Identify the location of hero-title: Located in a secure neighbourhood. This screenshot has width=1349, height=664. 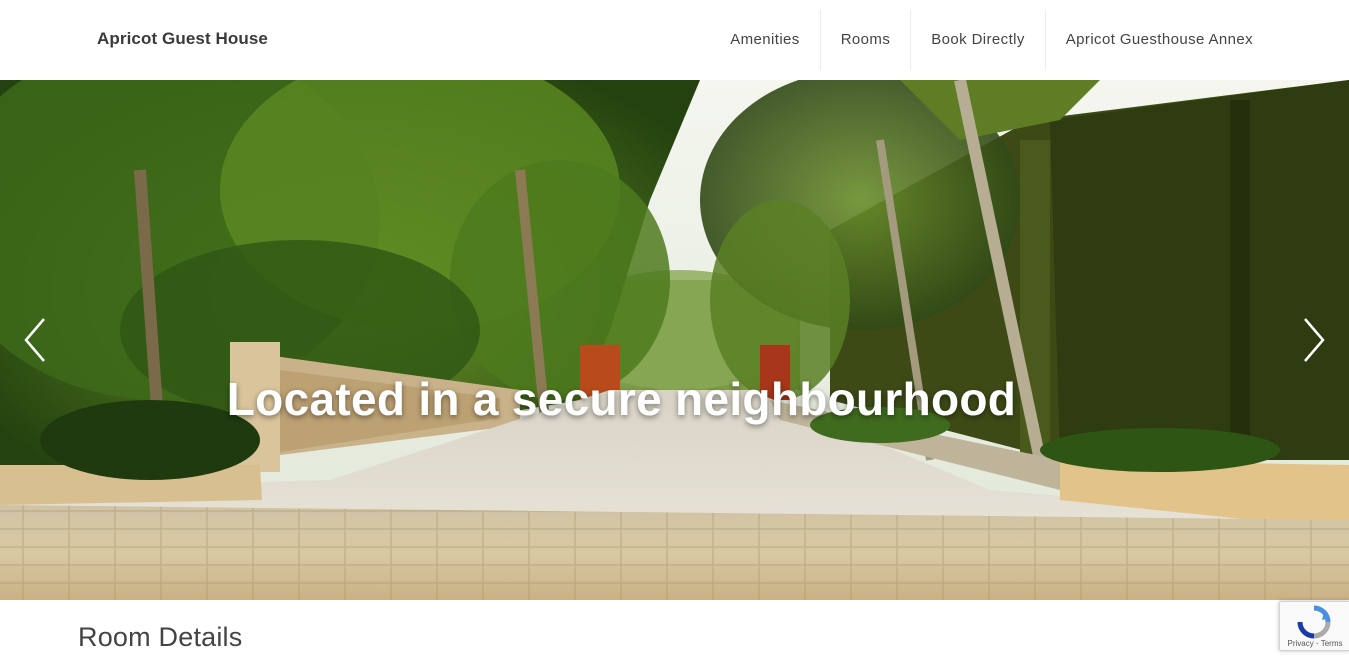
(621, 399).